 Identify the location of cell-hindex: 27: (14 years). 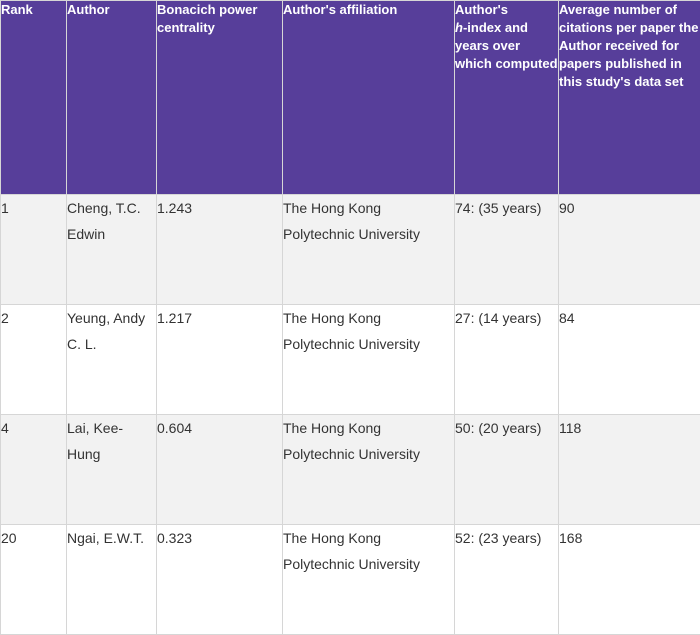
(507, 360).